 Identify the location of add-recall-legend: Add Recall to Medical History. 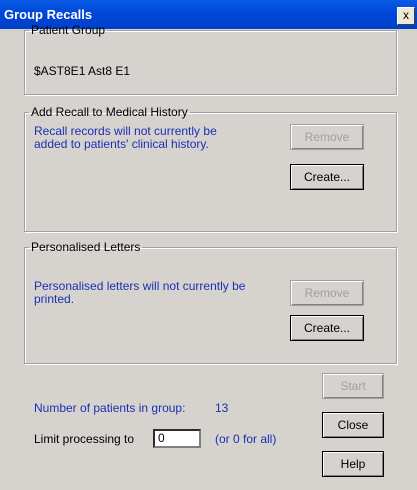
(109, 112).